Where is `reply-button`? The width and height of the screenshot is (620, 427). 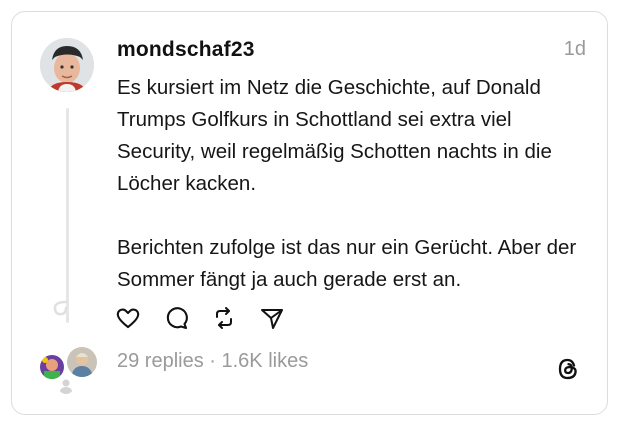 reply-button is located at coordinates (176, 318).